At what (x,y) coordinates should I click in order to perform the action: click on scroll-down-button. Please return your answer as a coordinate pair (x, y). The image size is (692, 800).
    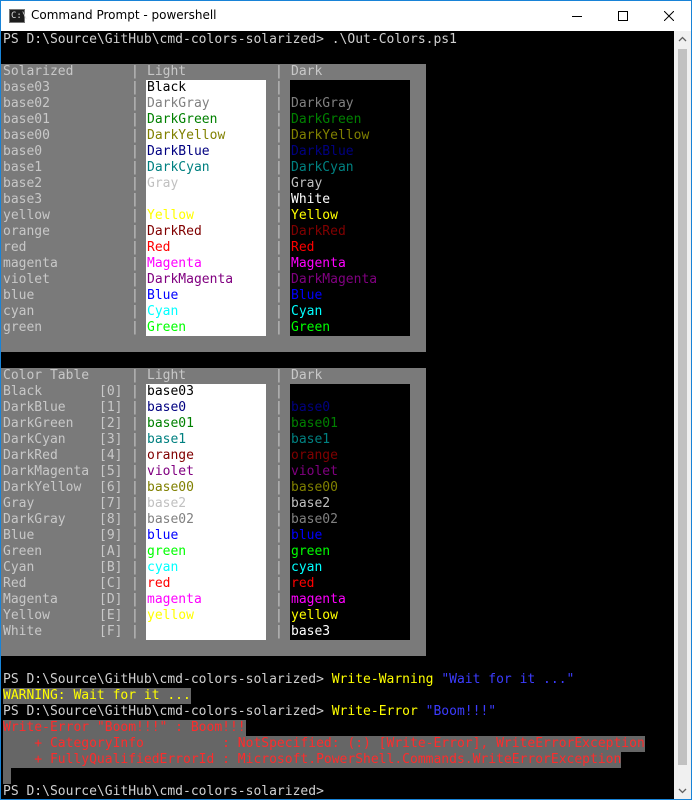
    Looking at the image, I should click on (682, 790).